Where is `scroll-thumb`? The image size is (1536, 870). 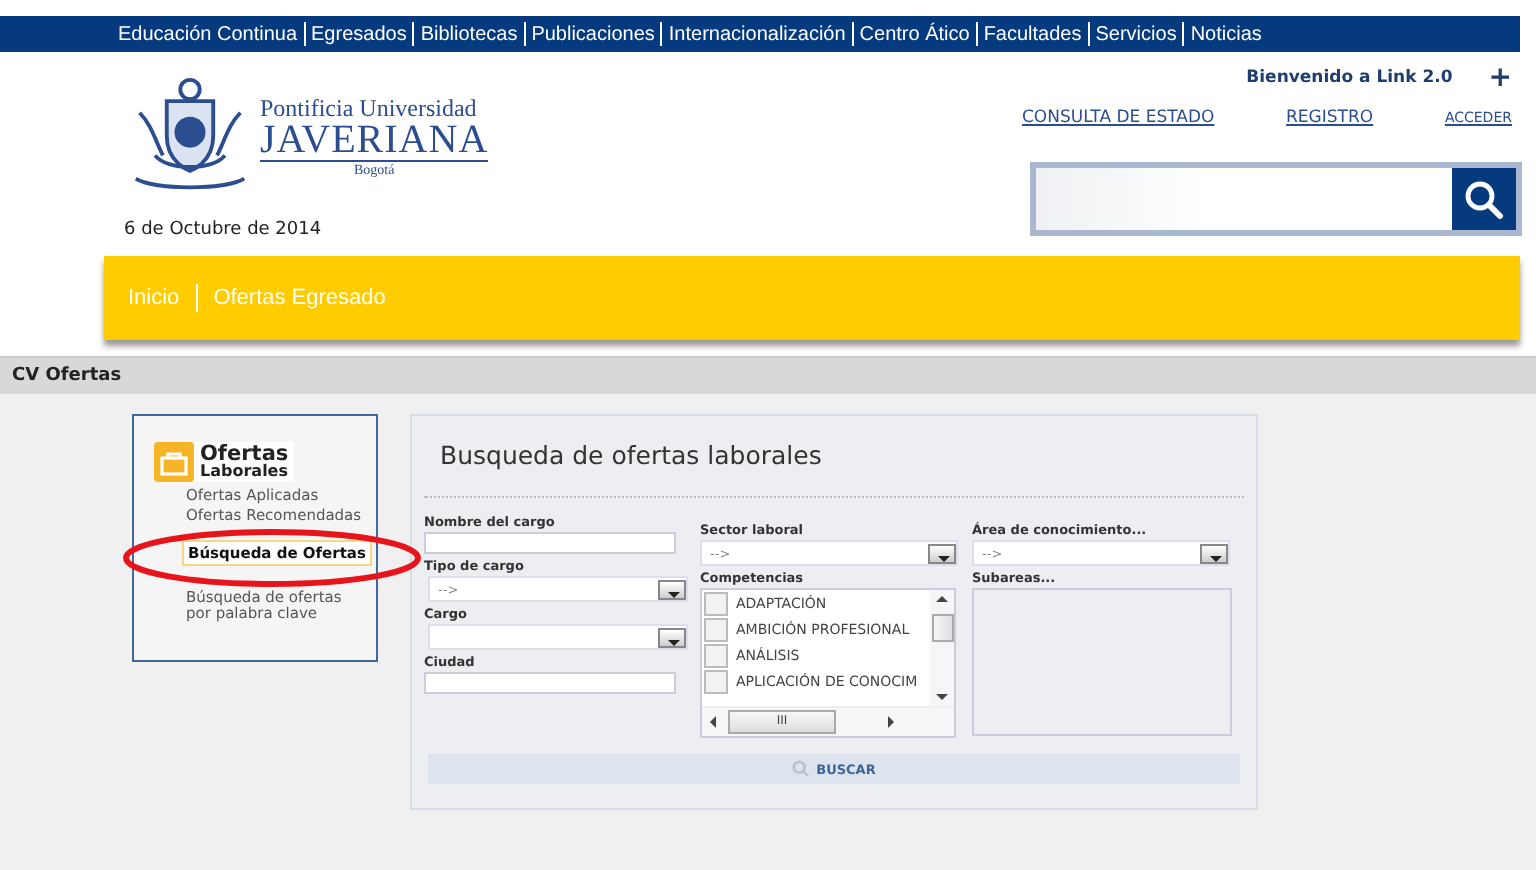 scroll-thumb is located at coordinates (942, 628).